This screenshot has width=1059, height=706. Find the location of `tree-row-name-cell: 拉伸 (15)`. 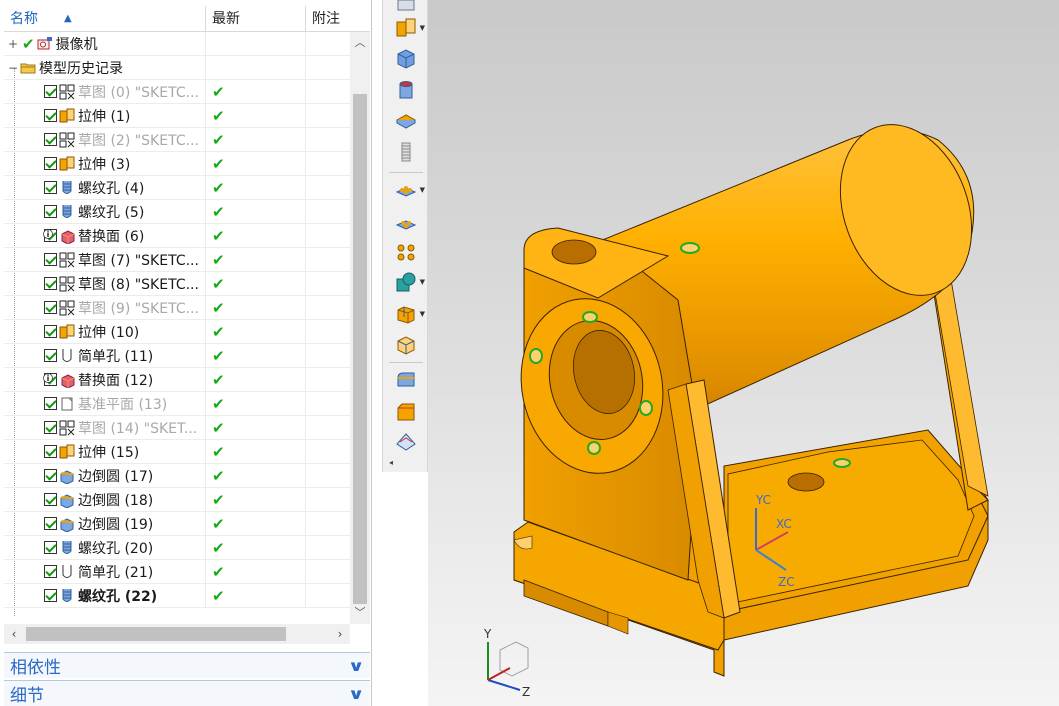

tree-row-name-cell: 拉伸 (15) is located at coordinates (105, 451).